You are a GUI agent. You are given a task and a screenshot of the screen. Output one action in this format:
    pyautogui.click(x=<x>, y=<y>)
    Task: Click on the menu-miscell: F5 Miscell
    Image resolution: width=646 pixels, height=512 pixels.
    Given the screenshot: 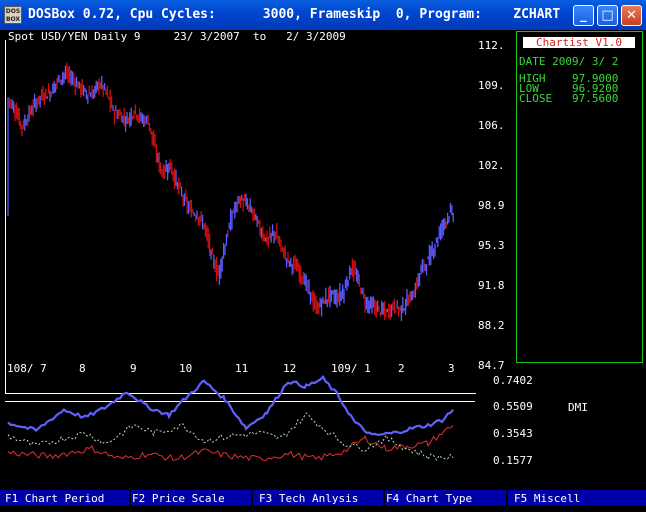 What is the action you would take?
    pyautogui.click(x=547, y=498)
    